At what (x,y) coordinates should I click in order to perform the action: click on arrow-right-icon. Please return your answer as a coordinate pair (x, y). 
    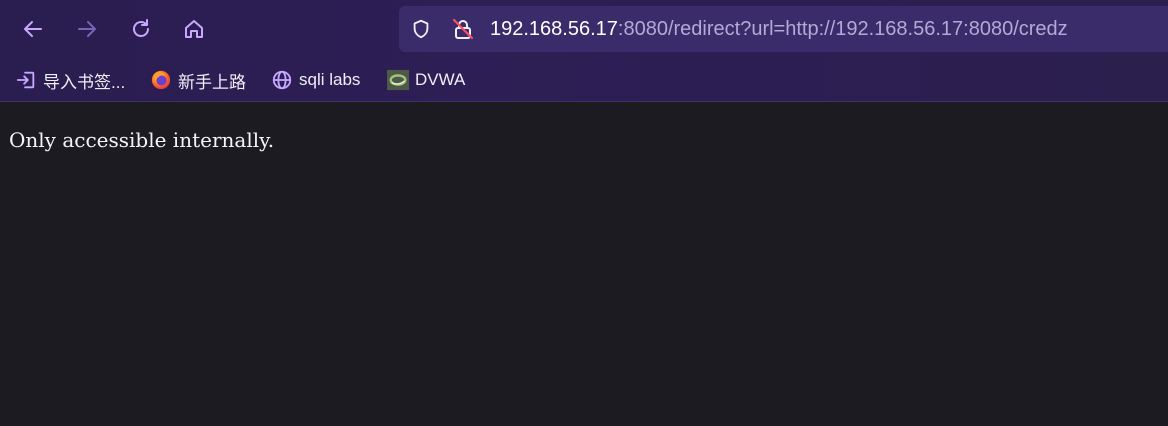
    Looking at the image, I should click on (87, 29).